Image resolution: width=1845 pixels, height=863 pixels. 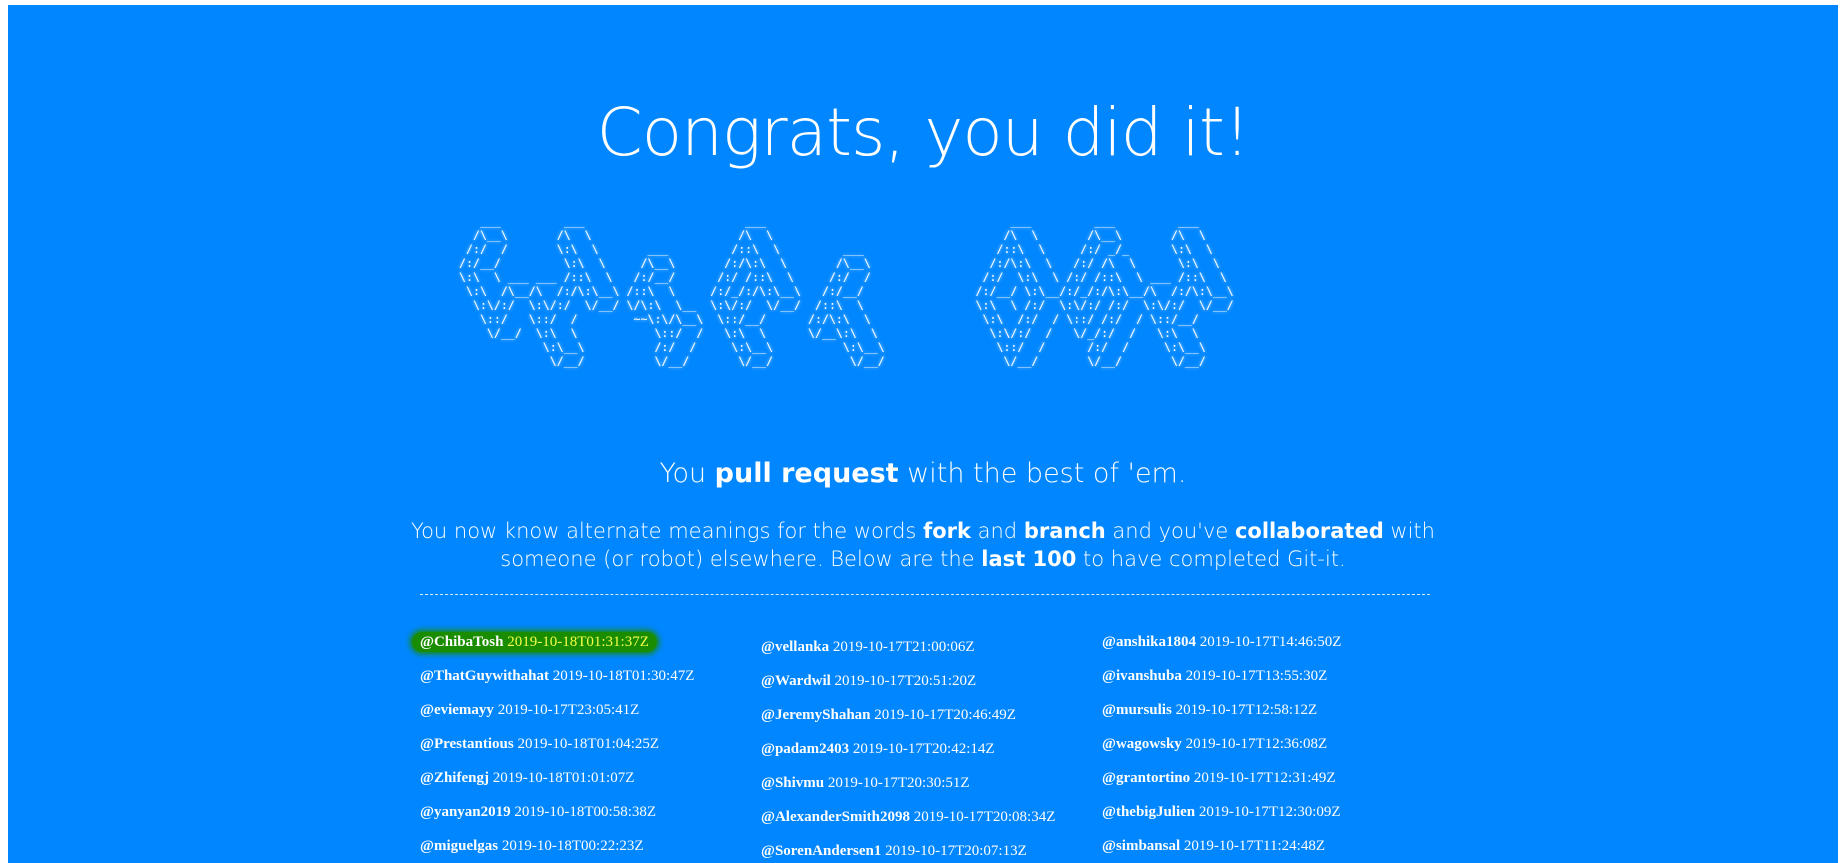 I want to click on completion-item: @simbansal 2019-10-17T11:24:48Z, so click(x=1221, y=846).